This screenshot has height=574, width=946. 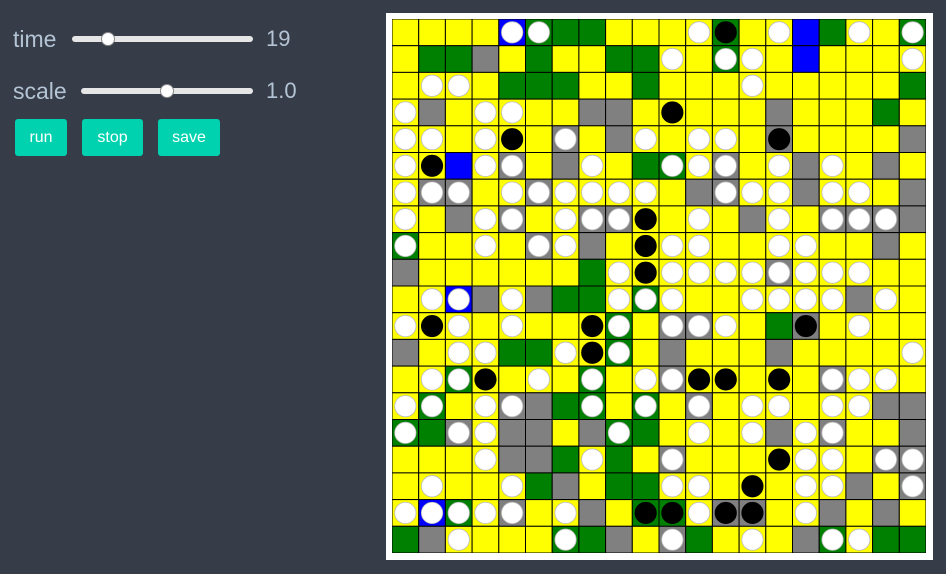 I want to click on scale-slider, so click(x=167, y=91).